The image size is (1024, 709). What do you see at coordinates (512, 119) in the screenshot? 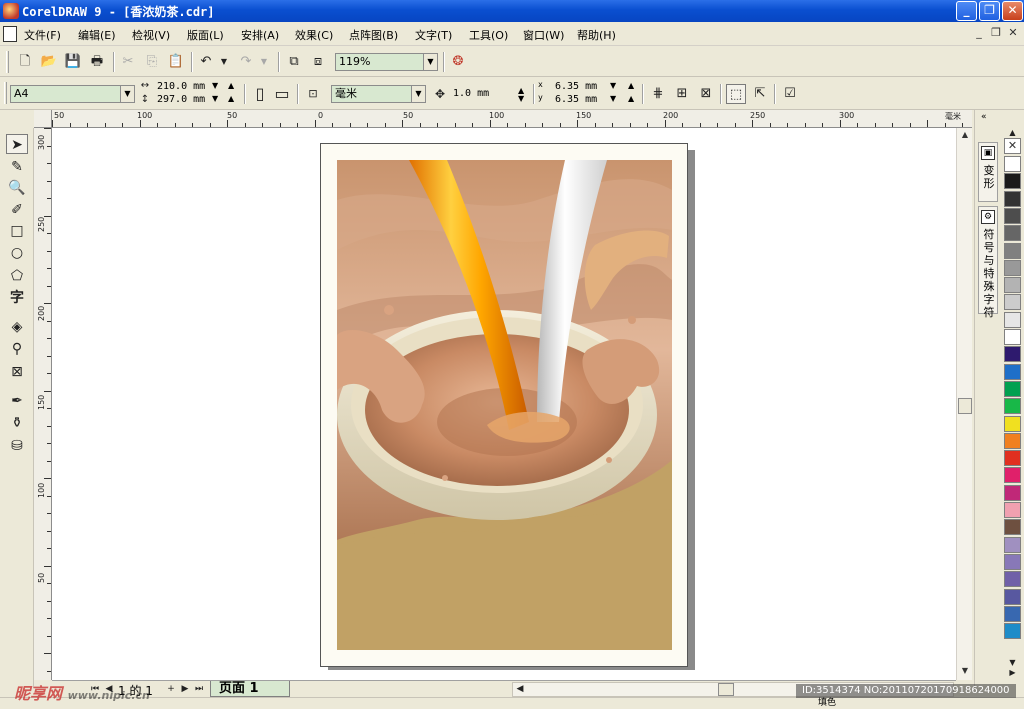
I see `horizontal-ruler: 50 100 50 0 50 100 150 200 250 300 毫米` at bounding box center [512, 119].